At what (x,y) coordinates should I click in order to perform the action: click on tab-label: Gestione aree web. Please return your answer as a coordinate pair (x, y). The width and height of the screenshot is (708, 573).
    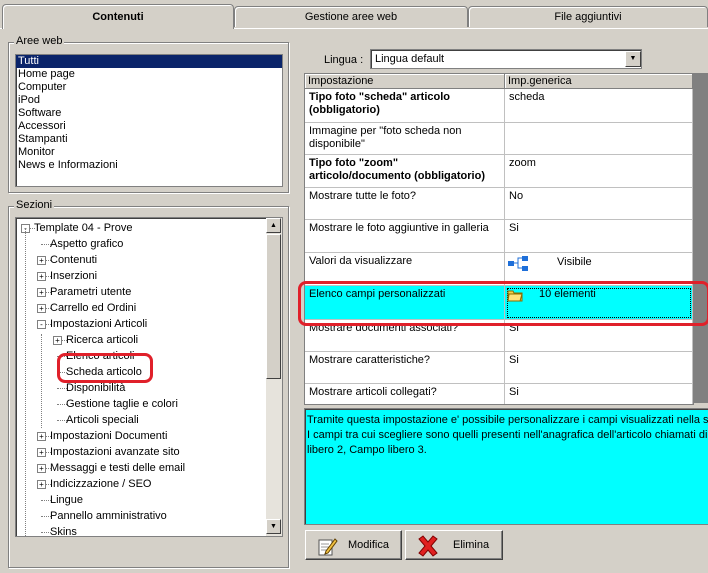
    Looking at the image, I should click on (351, 17).